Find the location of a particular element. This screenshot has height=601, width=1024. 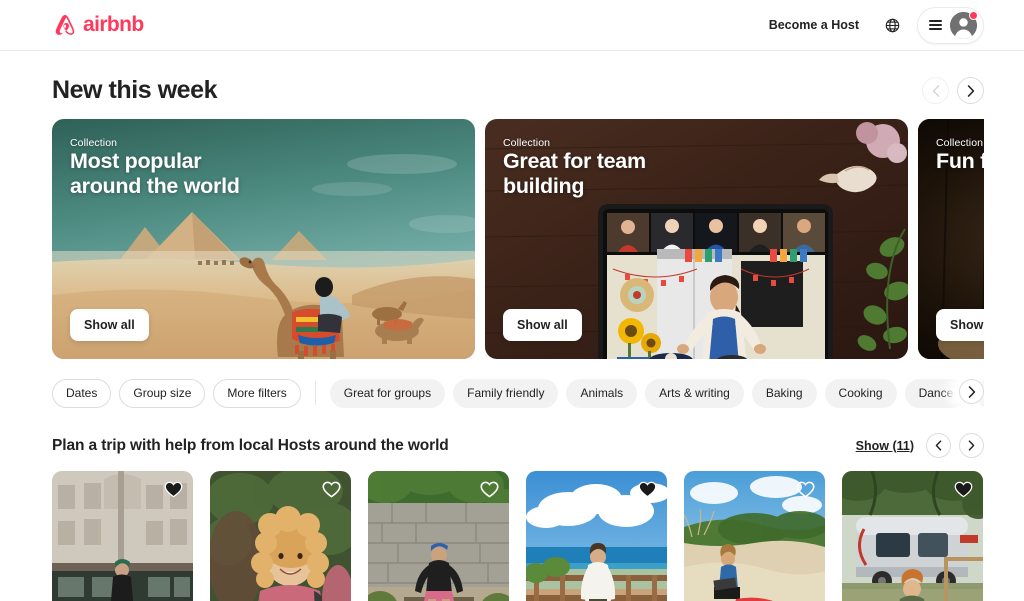

local-hosts-controls: Show (11) is located at coordinates (920, 445).